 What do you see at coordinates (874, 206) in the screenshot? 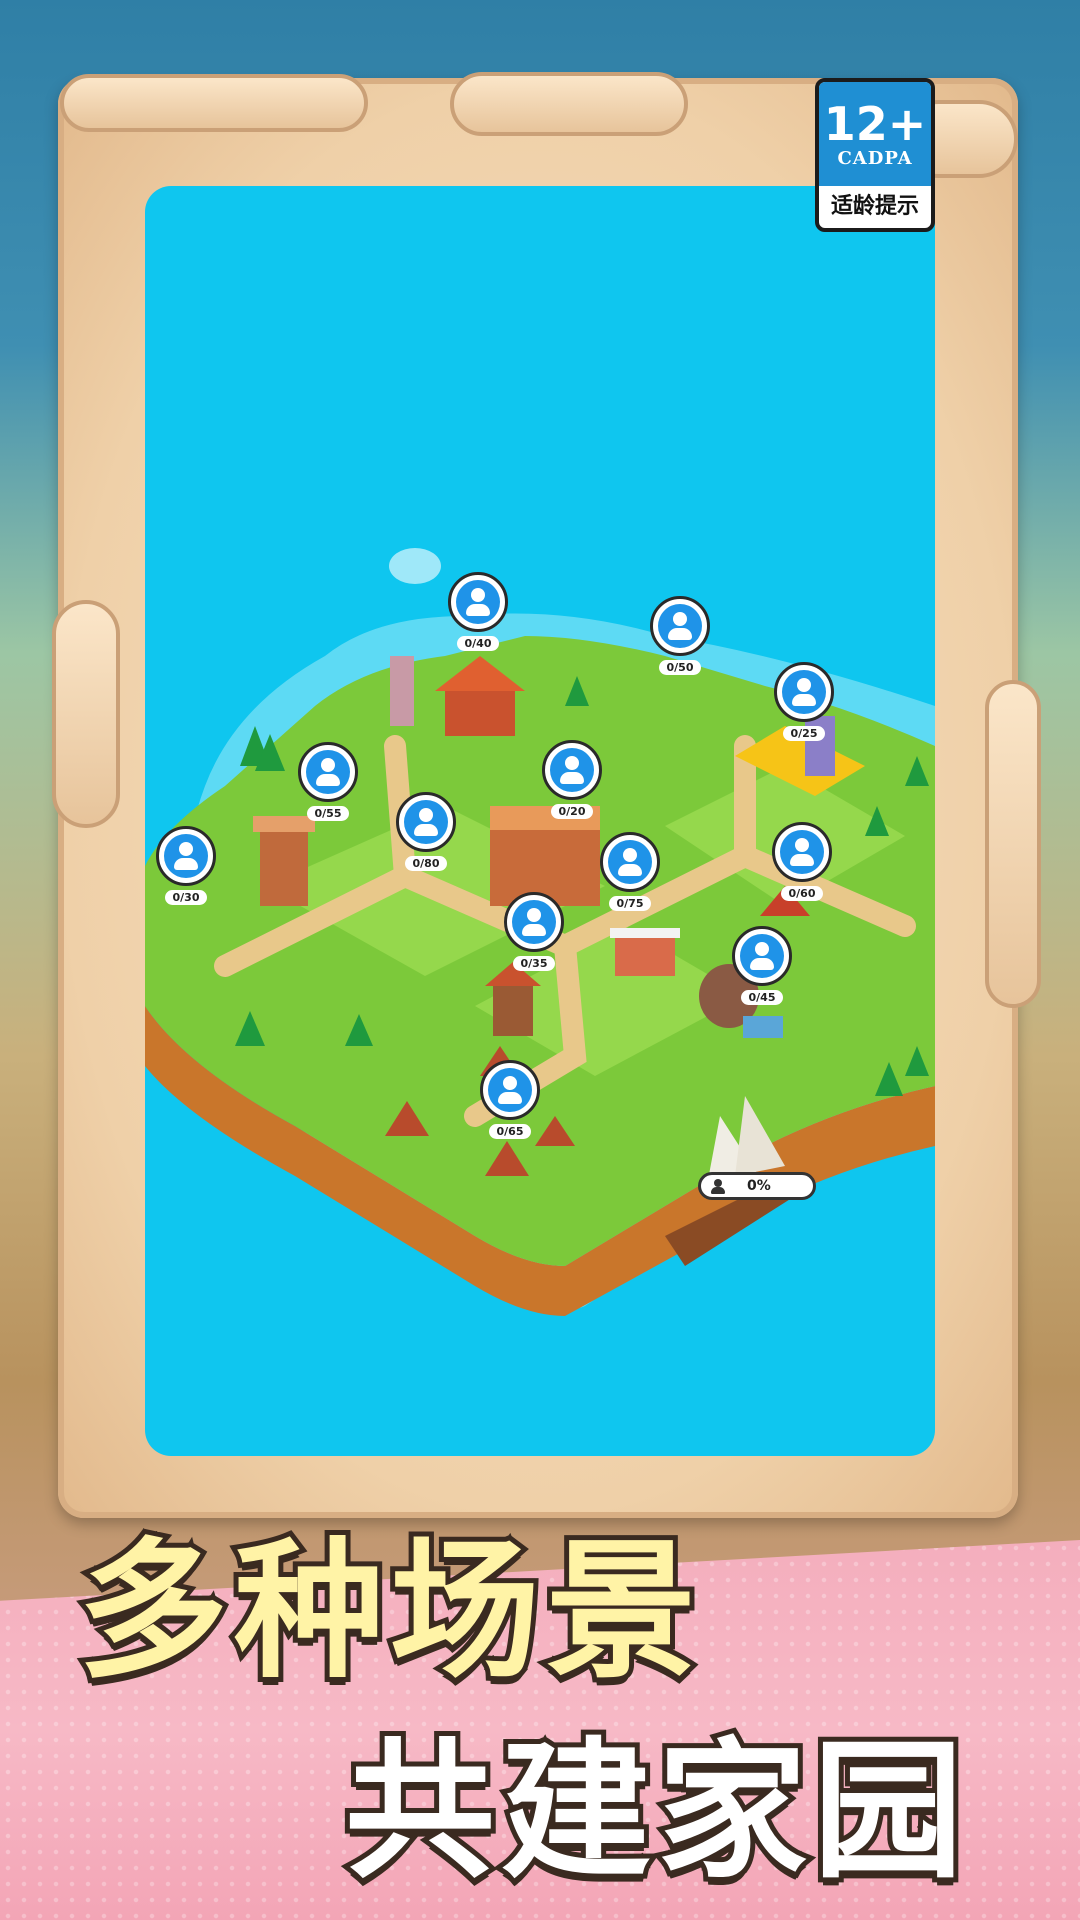
I see `age-rating-note: 适龄提示` at bounding box center [874, 206].